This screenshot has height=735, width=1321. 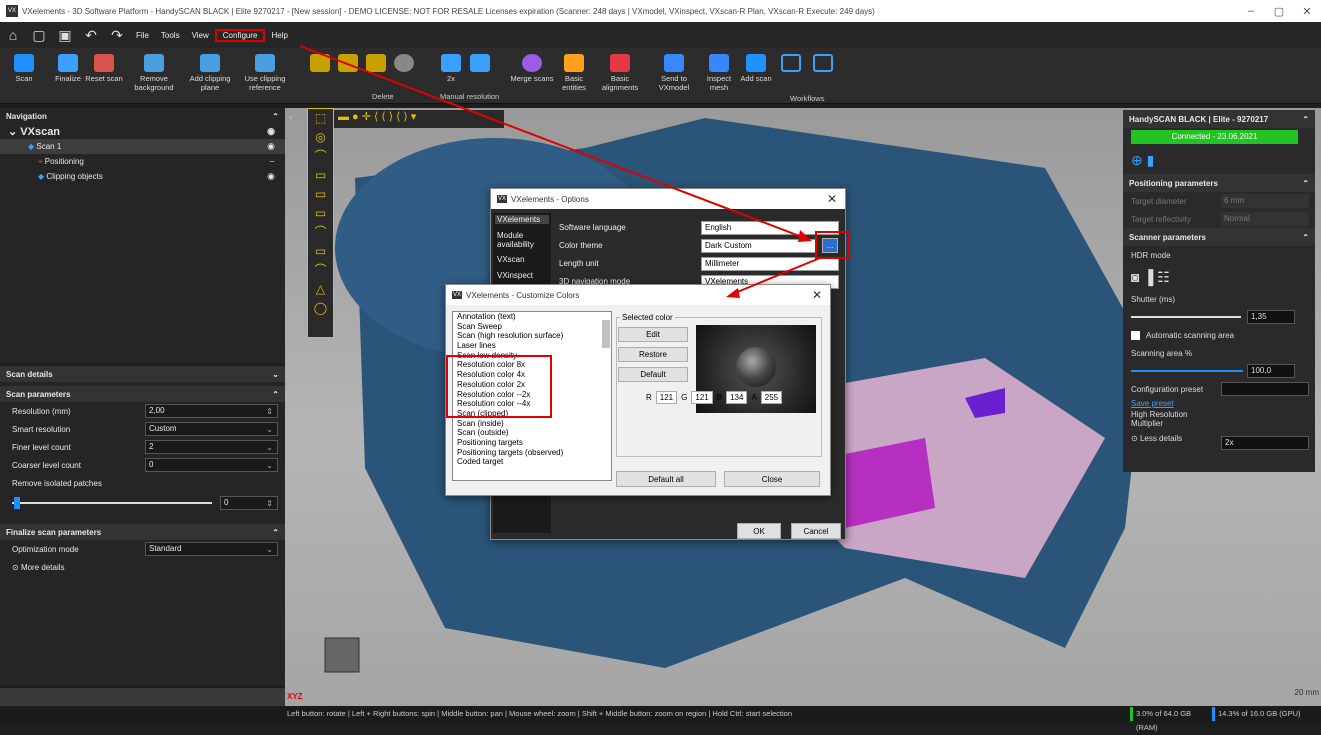 I want to click on shutter-slider, so click(x=1186, y=317).